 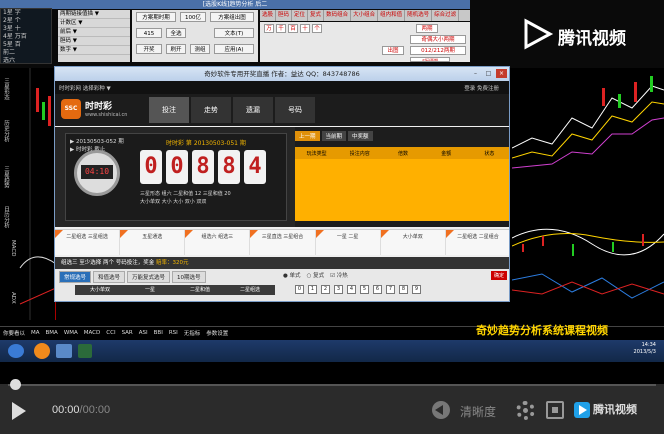 I want to click on play-type-item: 五星通选, so click(x=153, y=242).